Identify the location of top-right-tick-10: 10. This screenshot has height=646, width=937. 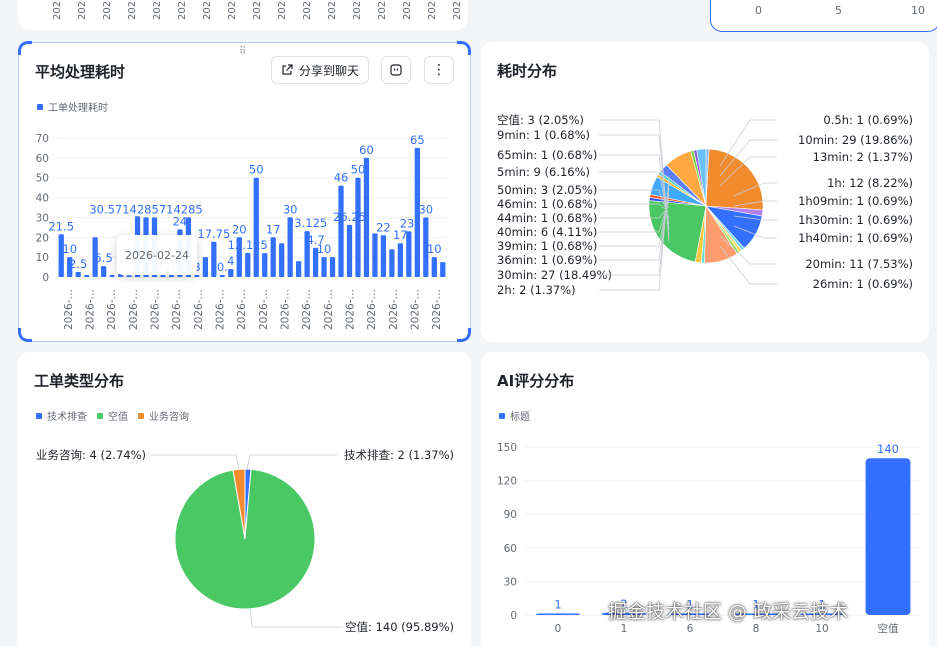
(918, 10).